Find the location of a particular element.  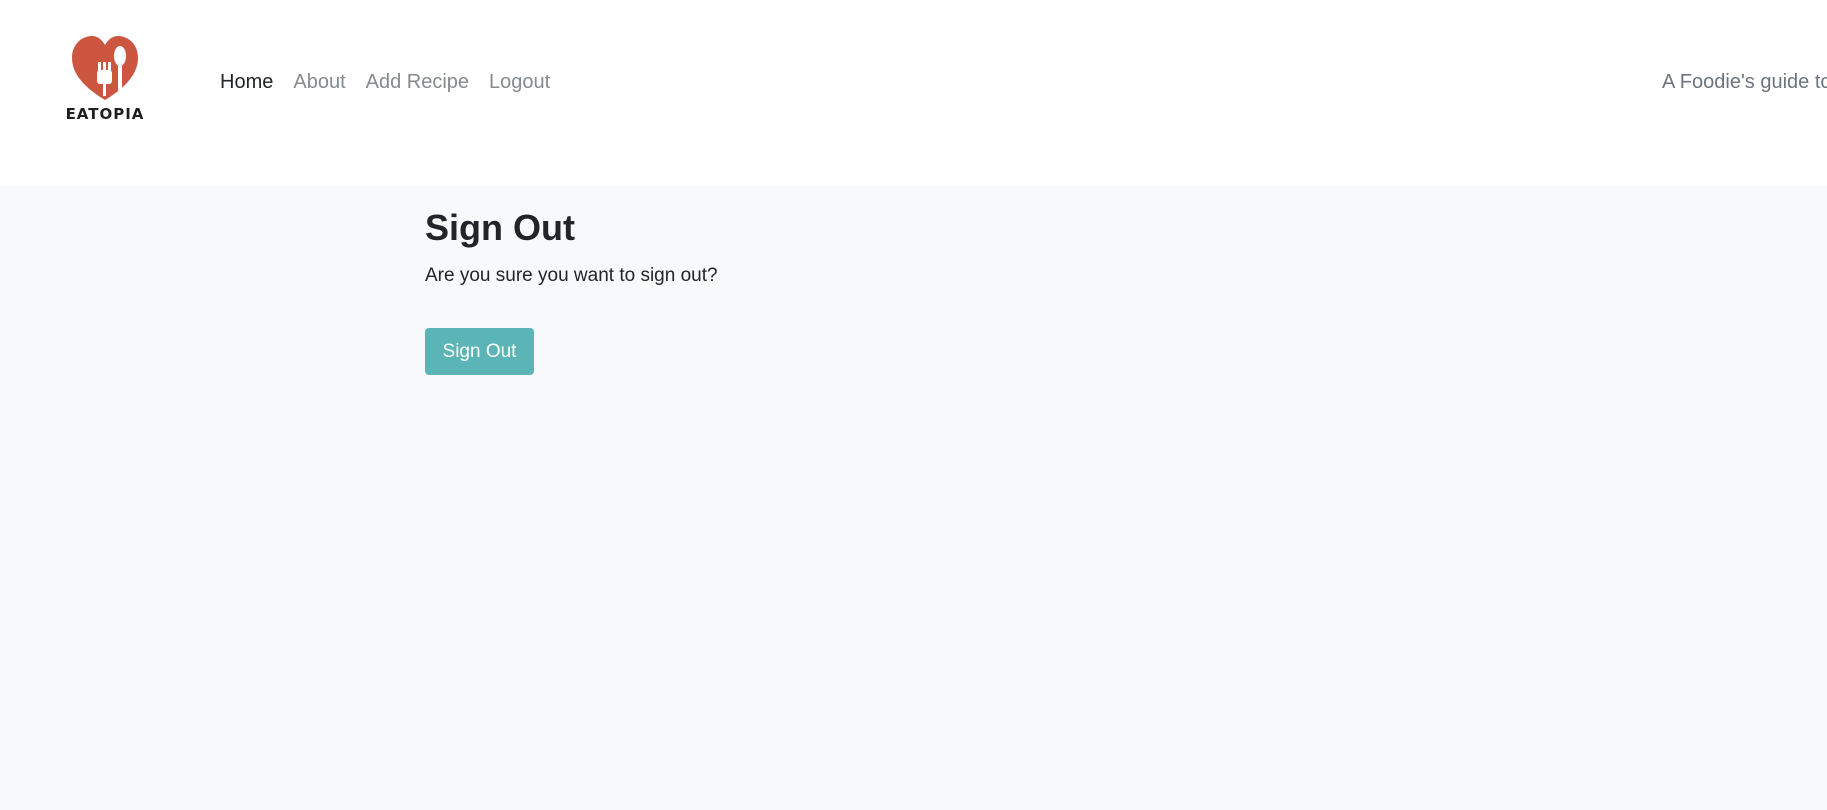

site-tagline: A Foodie's guide to is located at coordinates (1744, 82).